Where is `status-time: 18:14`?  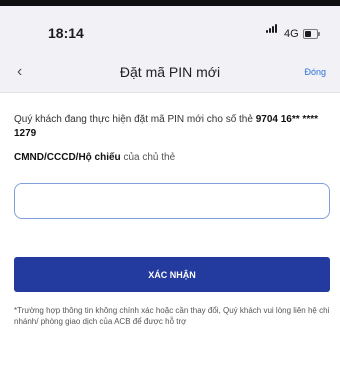
status-time: 18:14 is located at coordinates (66, 33).